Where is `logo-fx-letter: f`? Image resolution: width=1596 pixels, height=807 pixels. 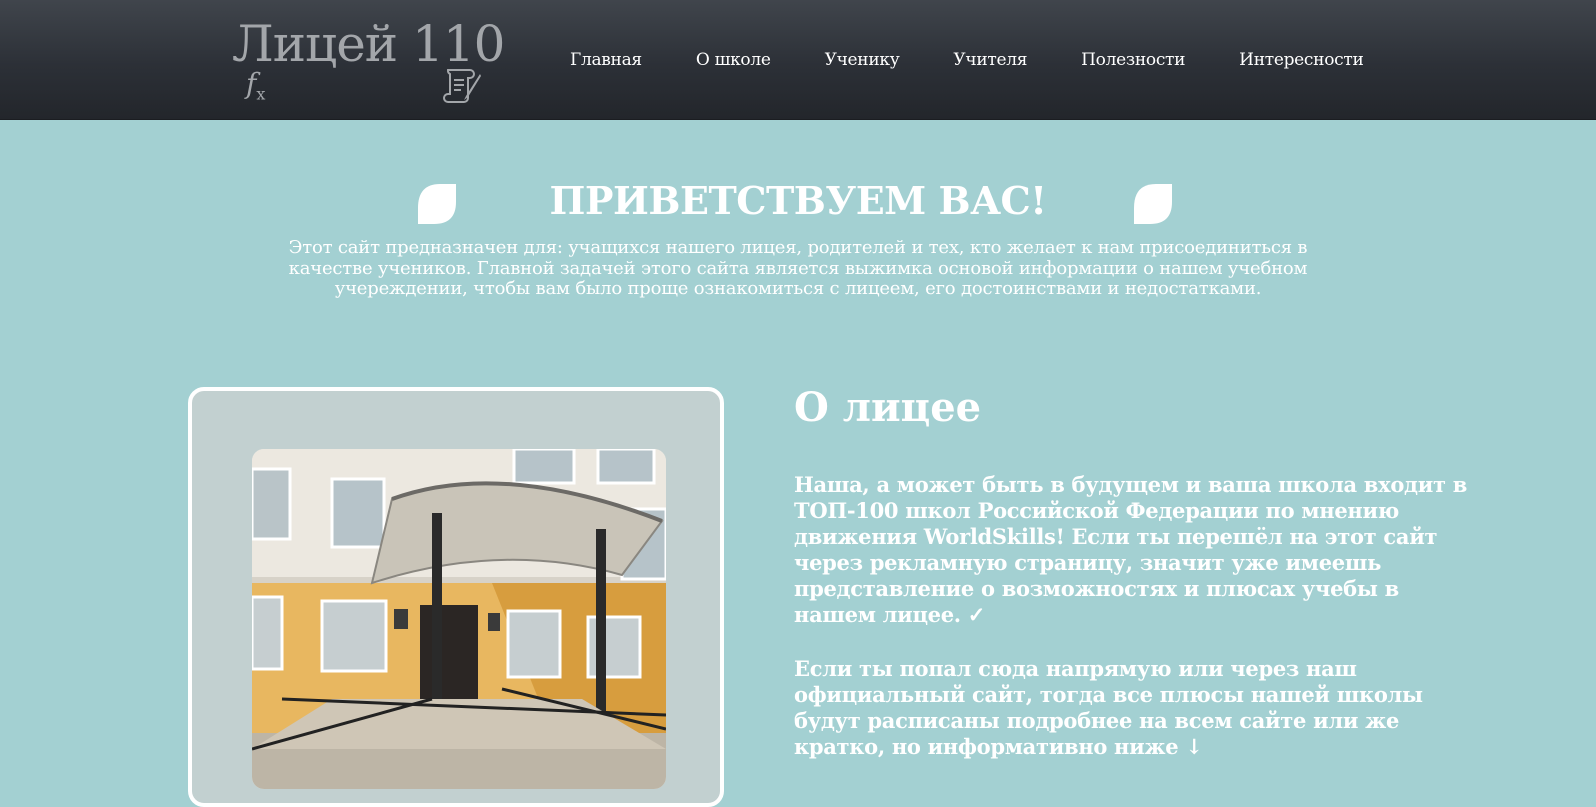 logo-fx-letter: f is located at coordinates (251, 83).